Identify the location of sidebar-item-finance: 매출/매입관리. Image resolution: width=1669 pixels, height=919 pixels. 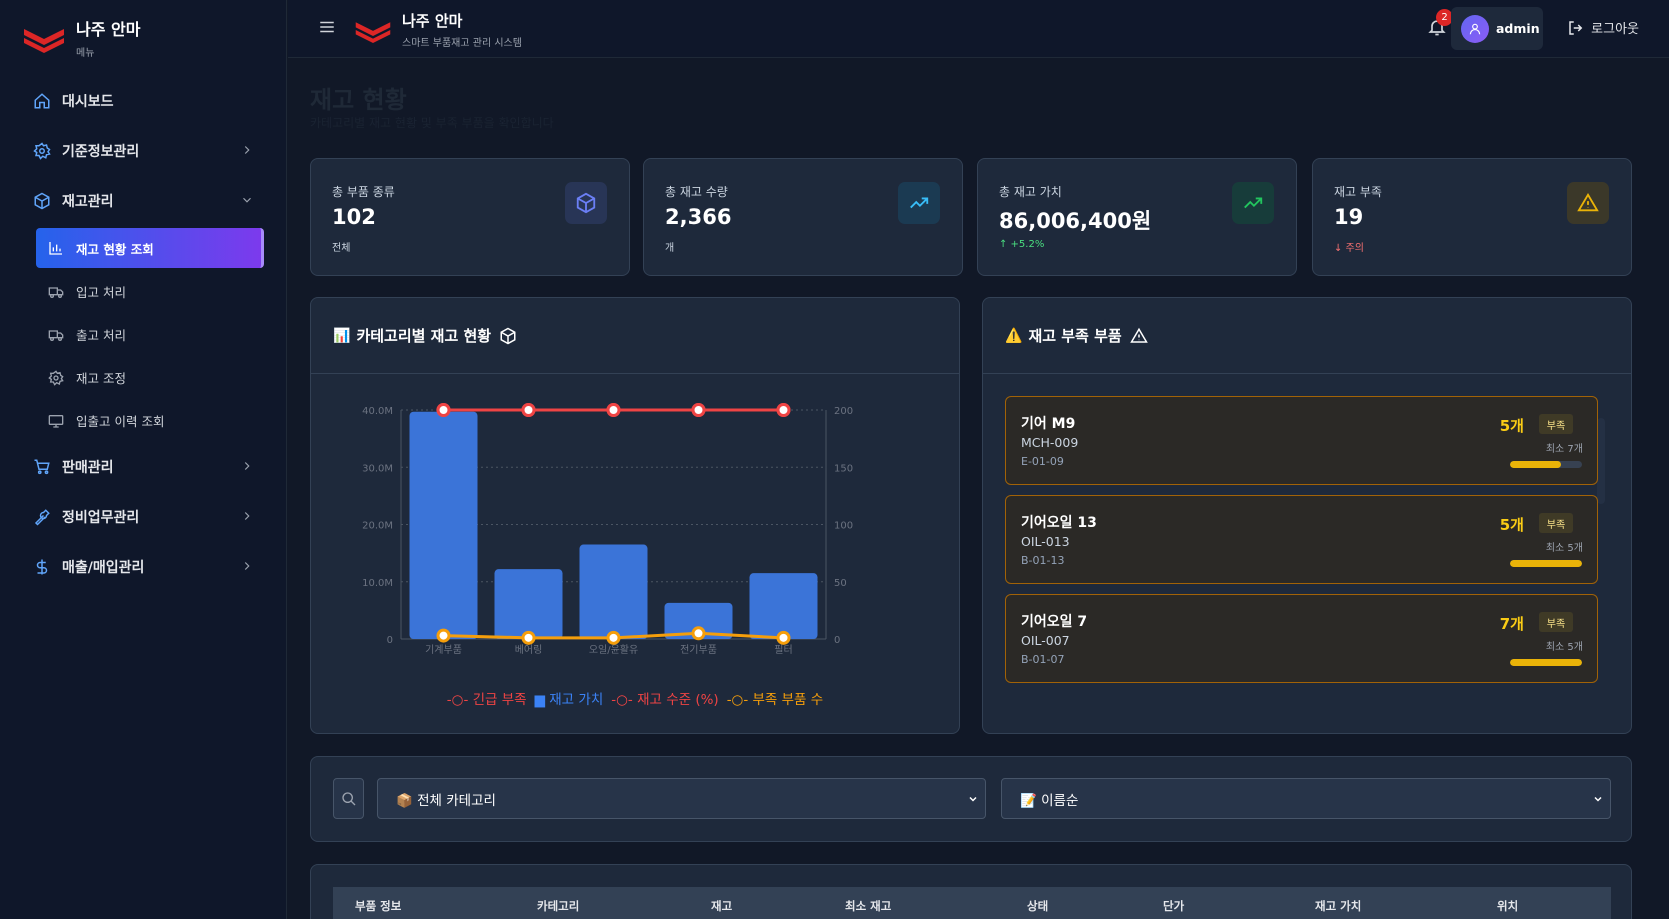
(145, 567).